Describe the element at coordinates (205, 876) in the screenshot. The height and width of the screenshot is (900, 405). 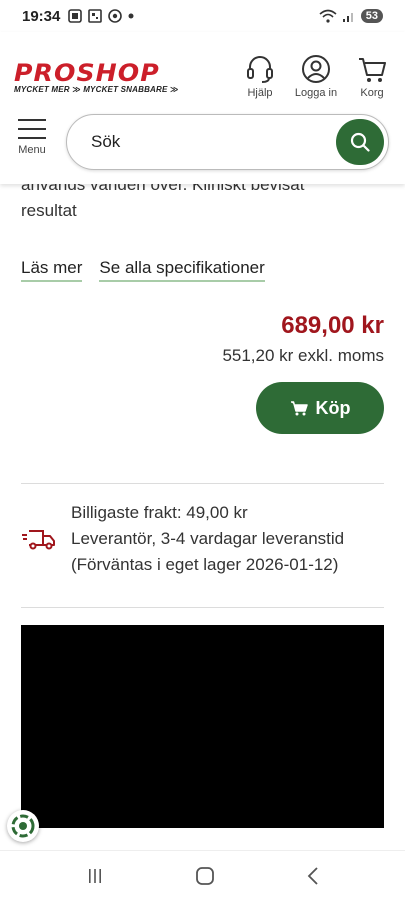
I see `home-icon` at that location.